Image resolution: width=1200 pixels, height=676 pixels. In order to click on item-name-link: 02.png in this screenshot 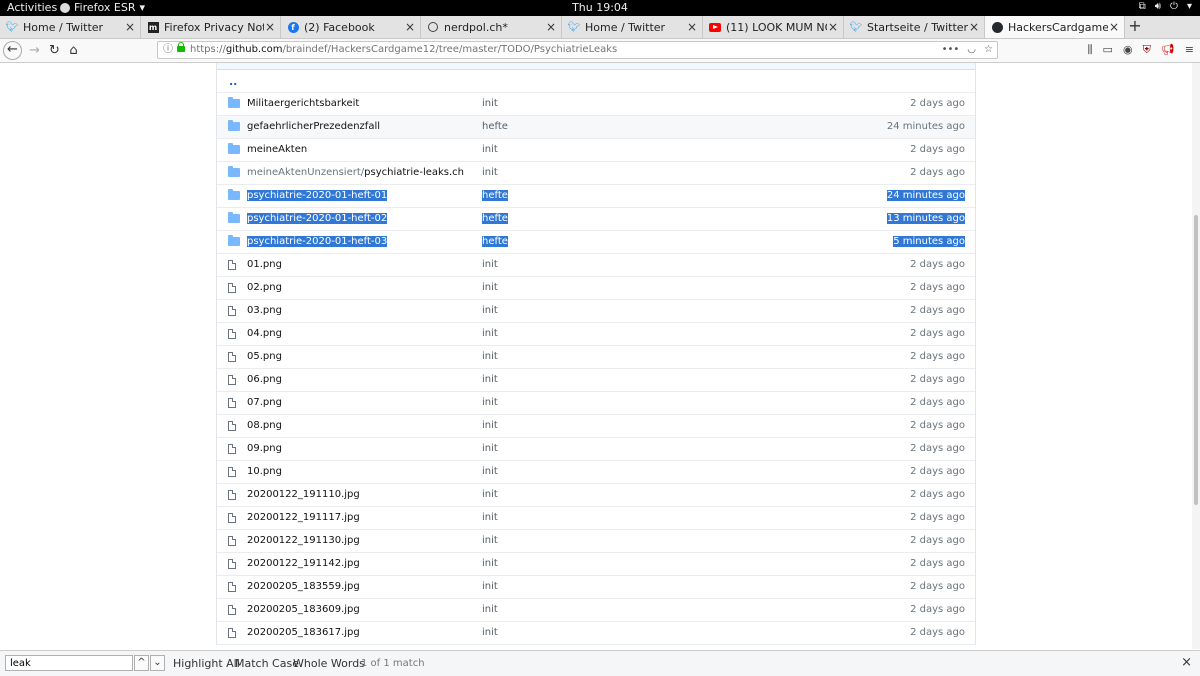, I will do `click(264, 287)`.